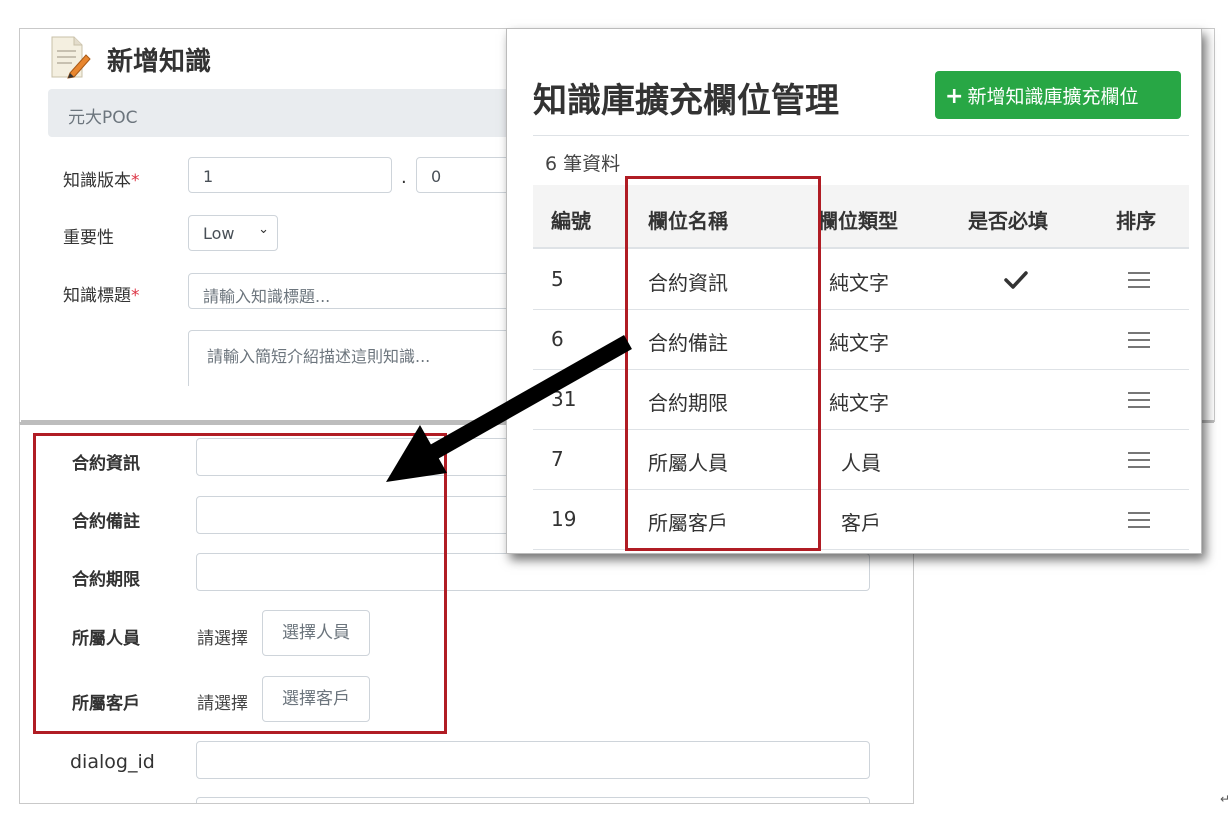 This screenshot has width=1229, height=825. I want to click on arrow-icon, so click(509, 408).